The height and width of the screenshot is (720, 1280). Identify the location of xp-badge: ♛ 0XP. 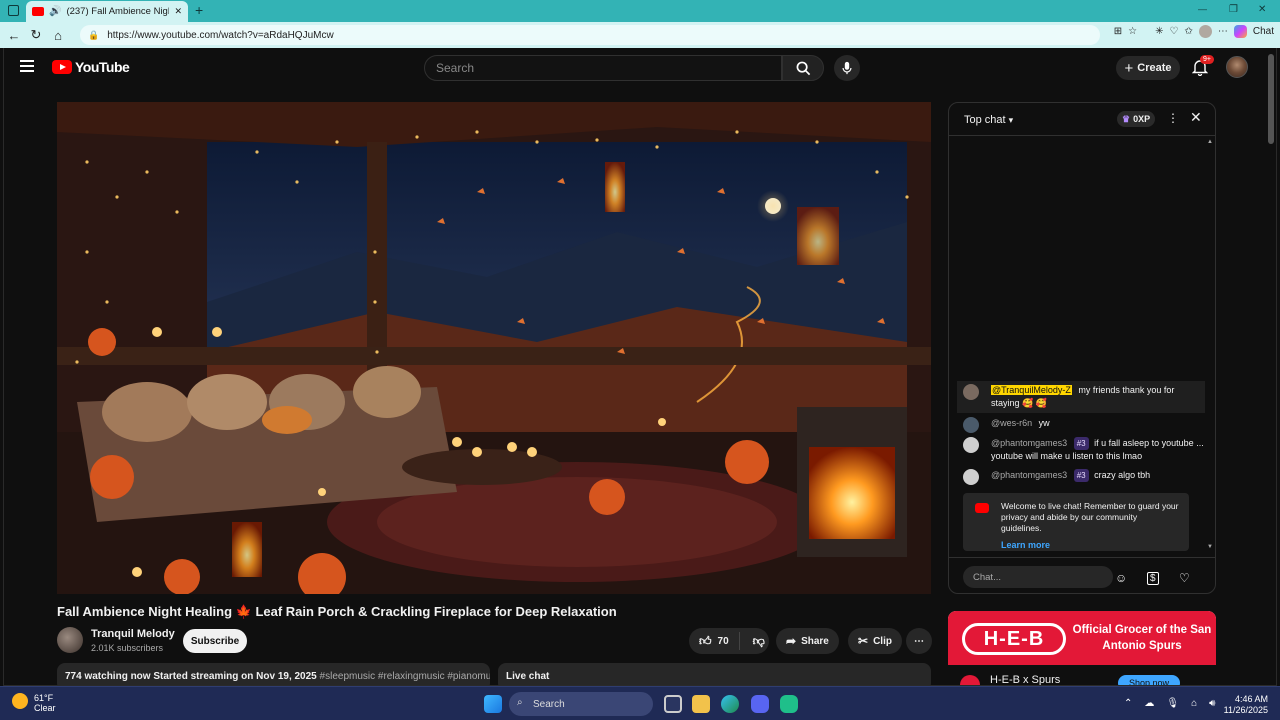
(1136, 119).